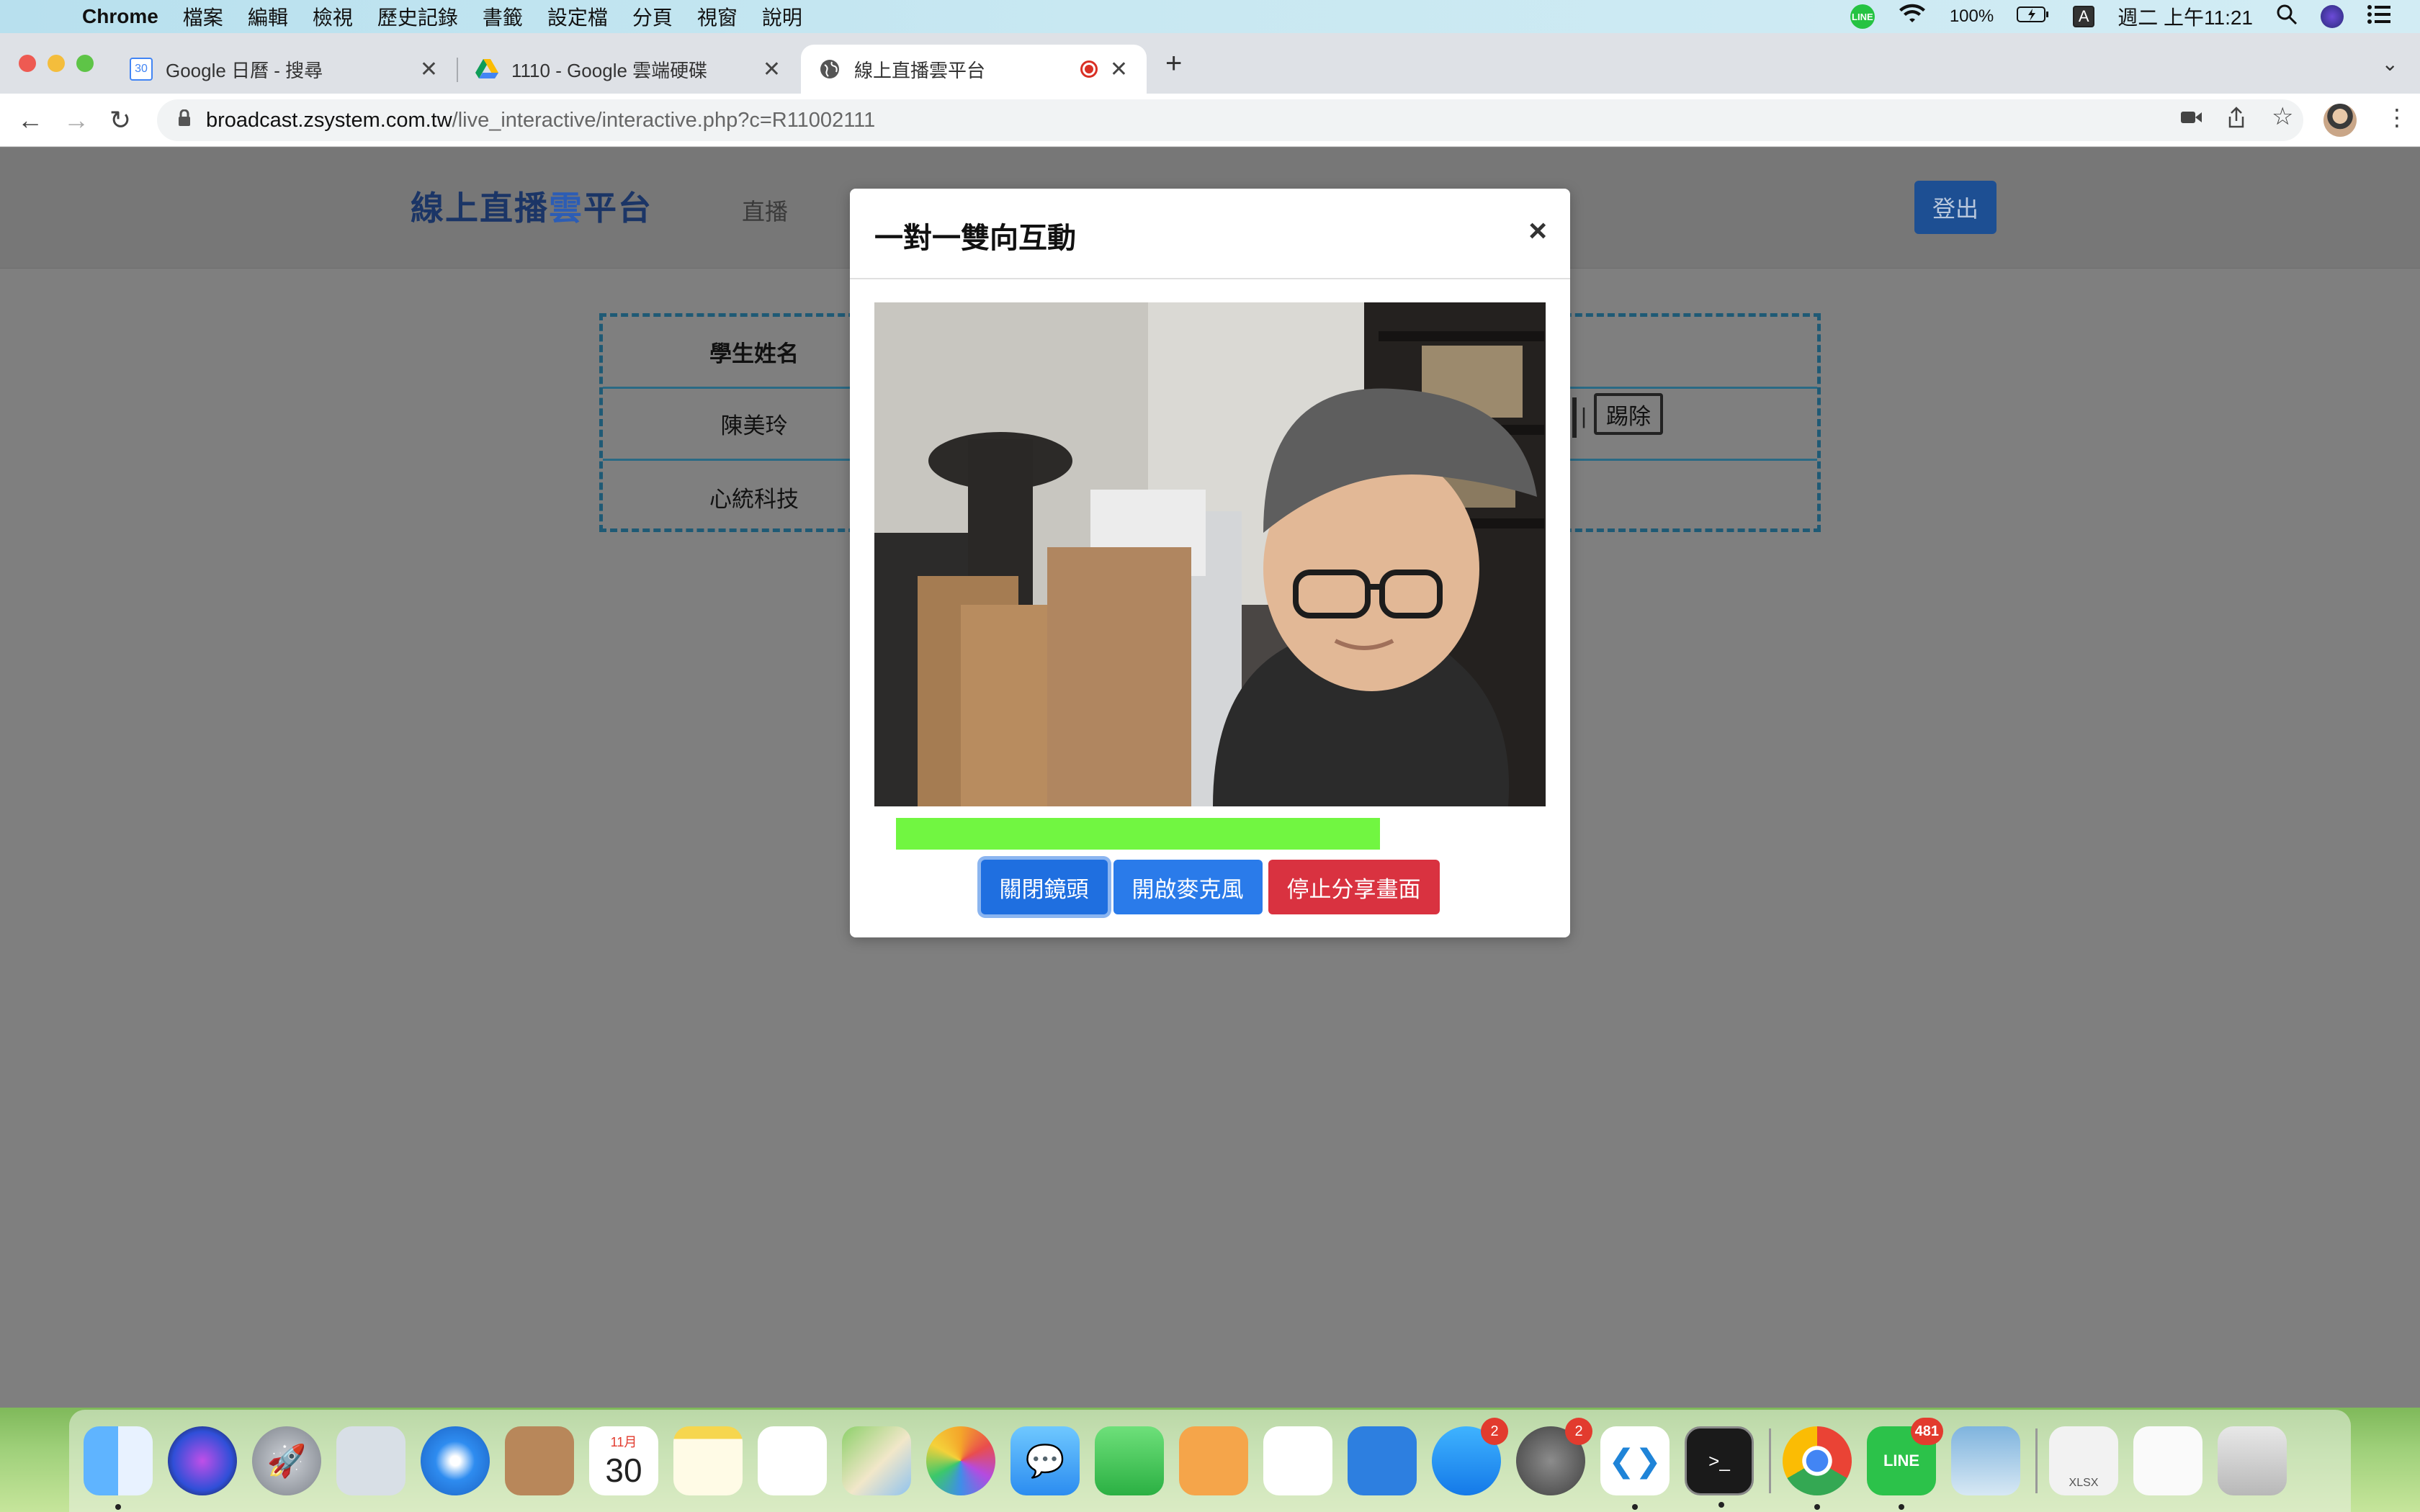 The image size is (2420, 1512). I want to click on tab-search-chevron-icon: ⌄, so click(2390, 64).